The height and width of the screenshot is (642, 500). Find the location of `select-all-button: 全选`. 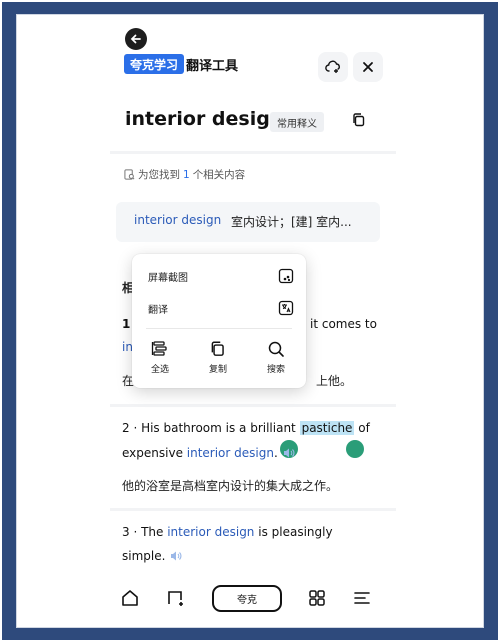

select-all-button: 全选 is located at coordinates (160, 357).